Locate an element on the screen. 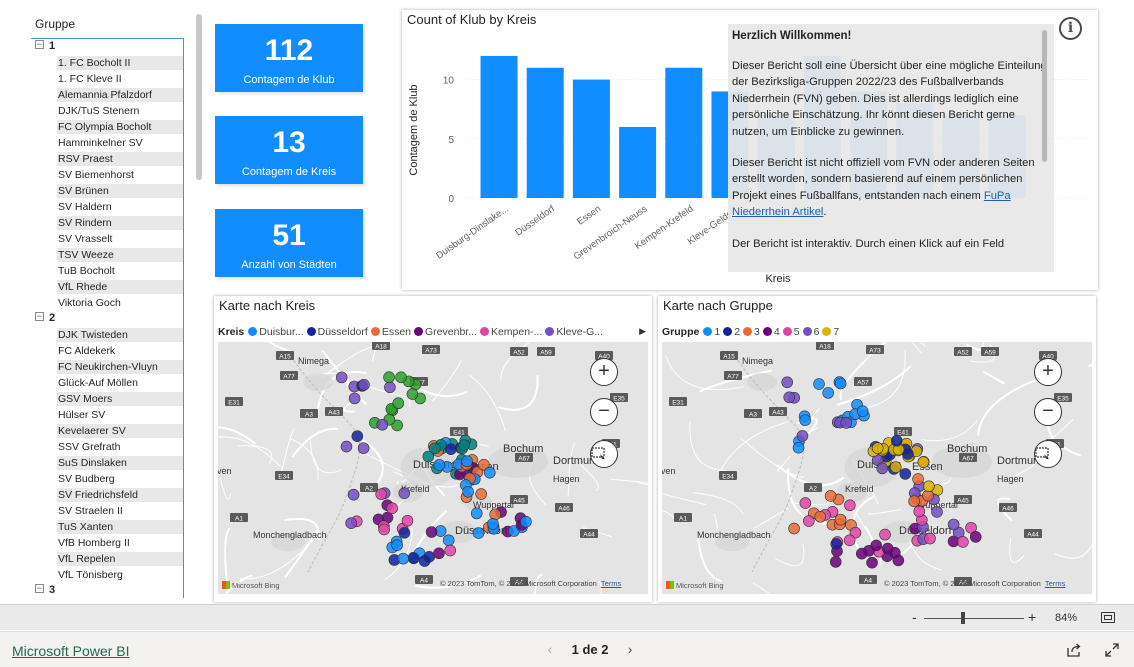 The image size is (1134, 667). share-icon is located at coordinates (1074, 650).